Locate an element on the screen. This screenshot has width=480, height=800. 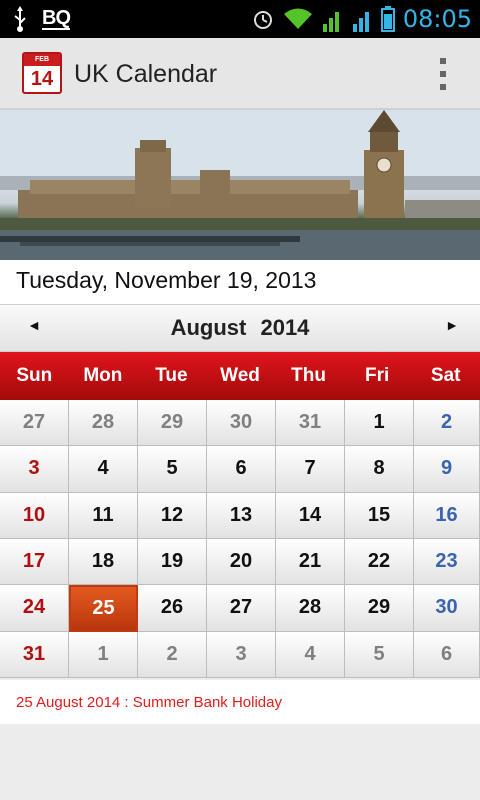
status-bar: BQ 08:05 is located at coordinates (240, 19).